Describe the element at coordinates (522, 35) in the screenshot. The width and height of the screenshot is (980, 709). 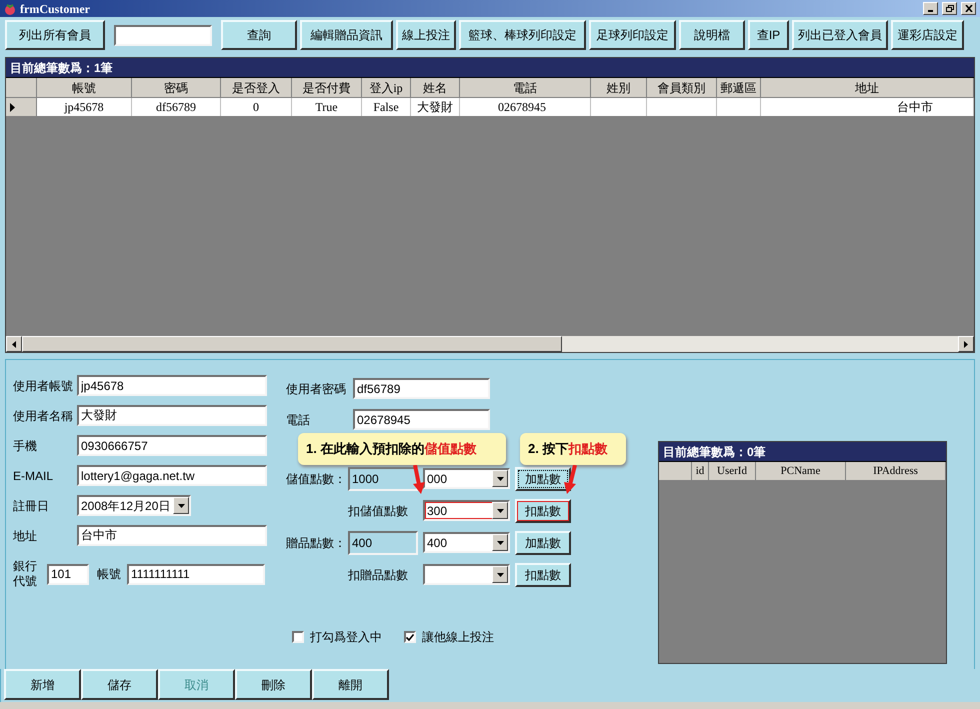
I see `toolbar-button: 籃球、棒球列印設定` at that location.